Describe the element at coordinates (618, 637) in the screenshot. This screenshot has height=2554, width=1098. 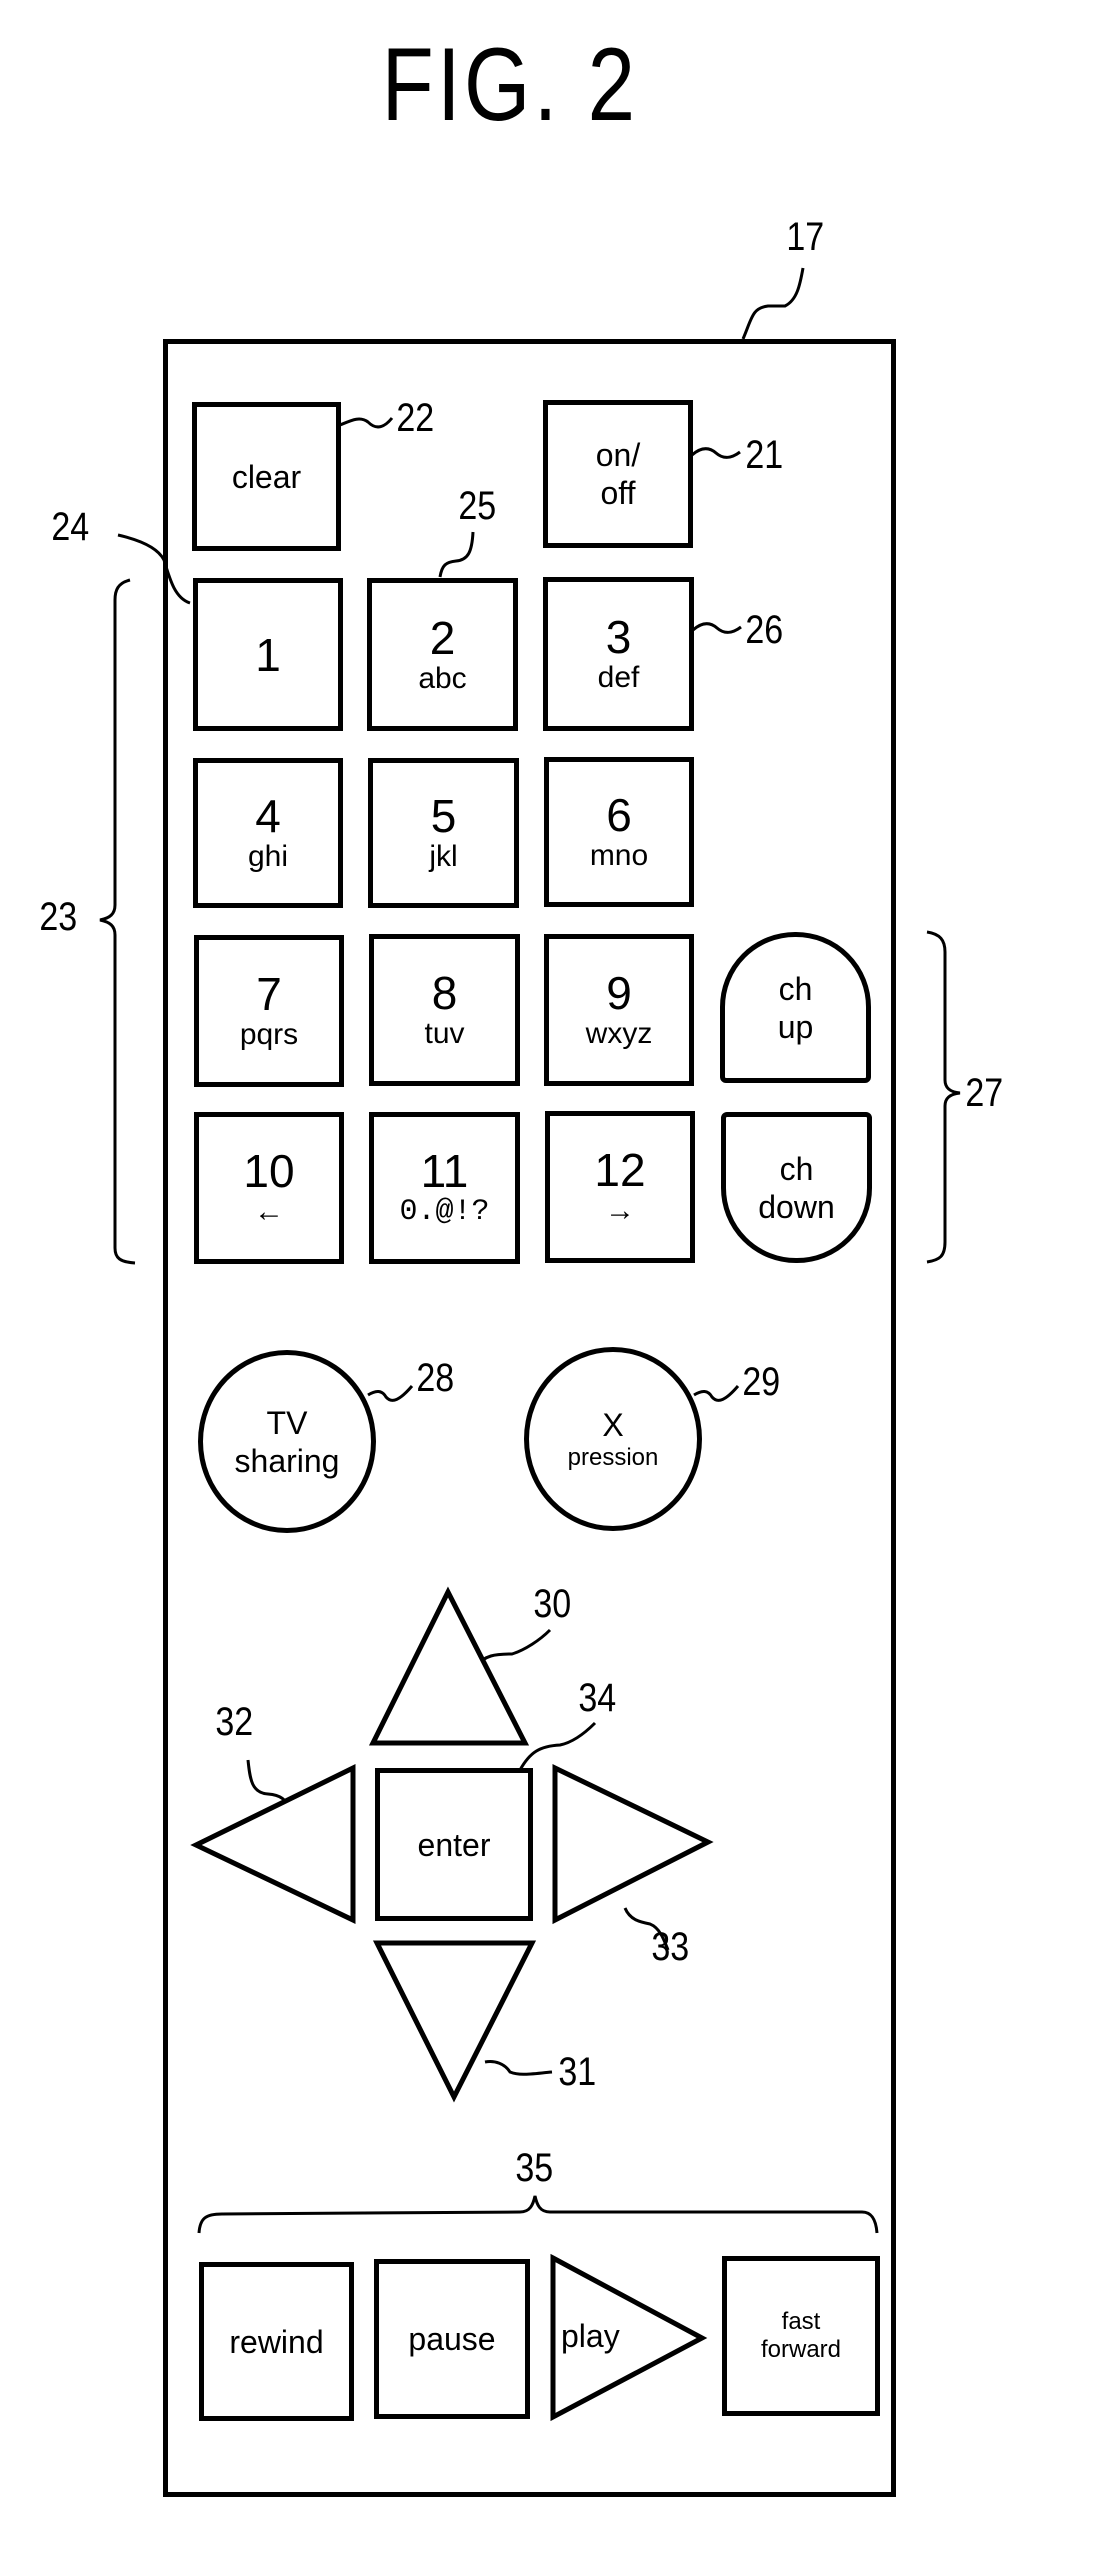
I see `key-main-label: 3` at that location.